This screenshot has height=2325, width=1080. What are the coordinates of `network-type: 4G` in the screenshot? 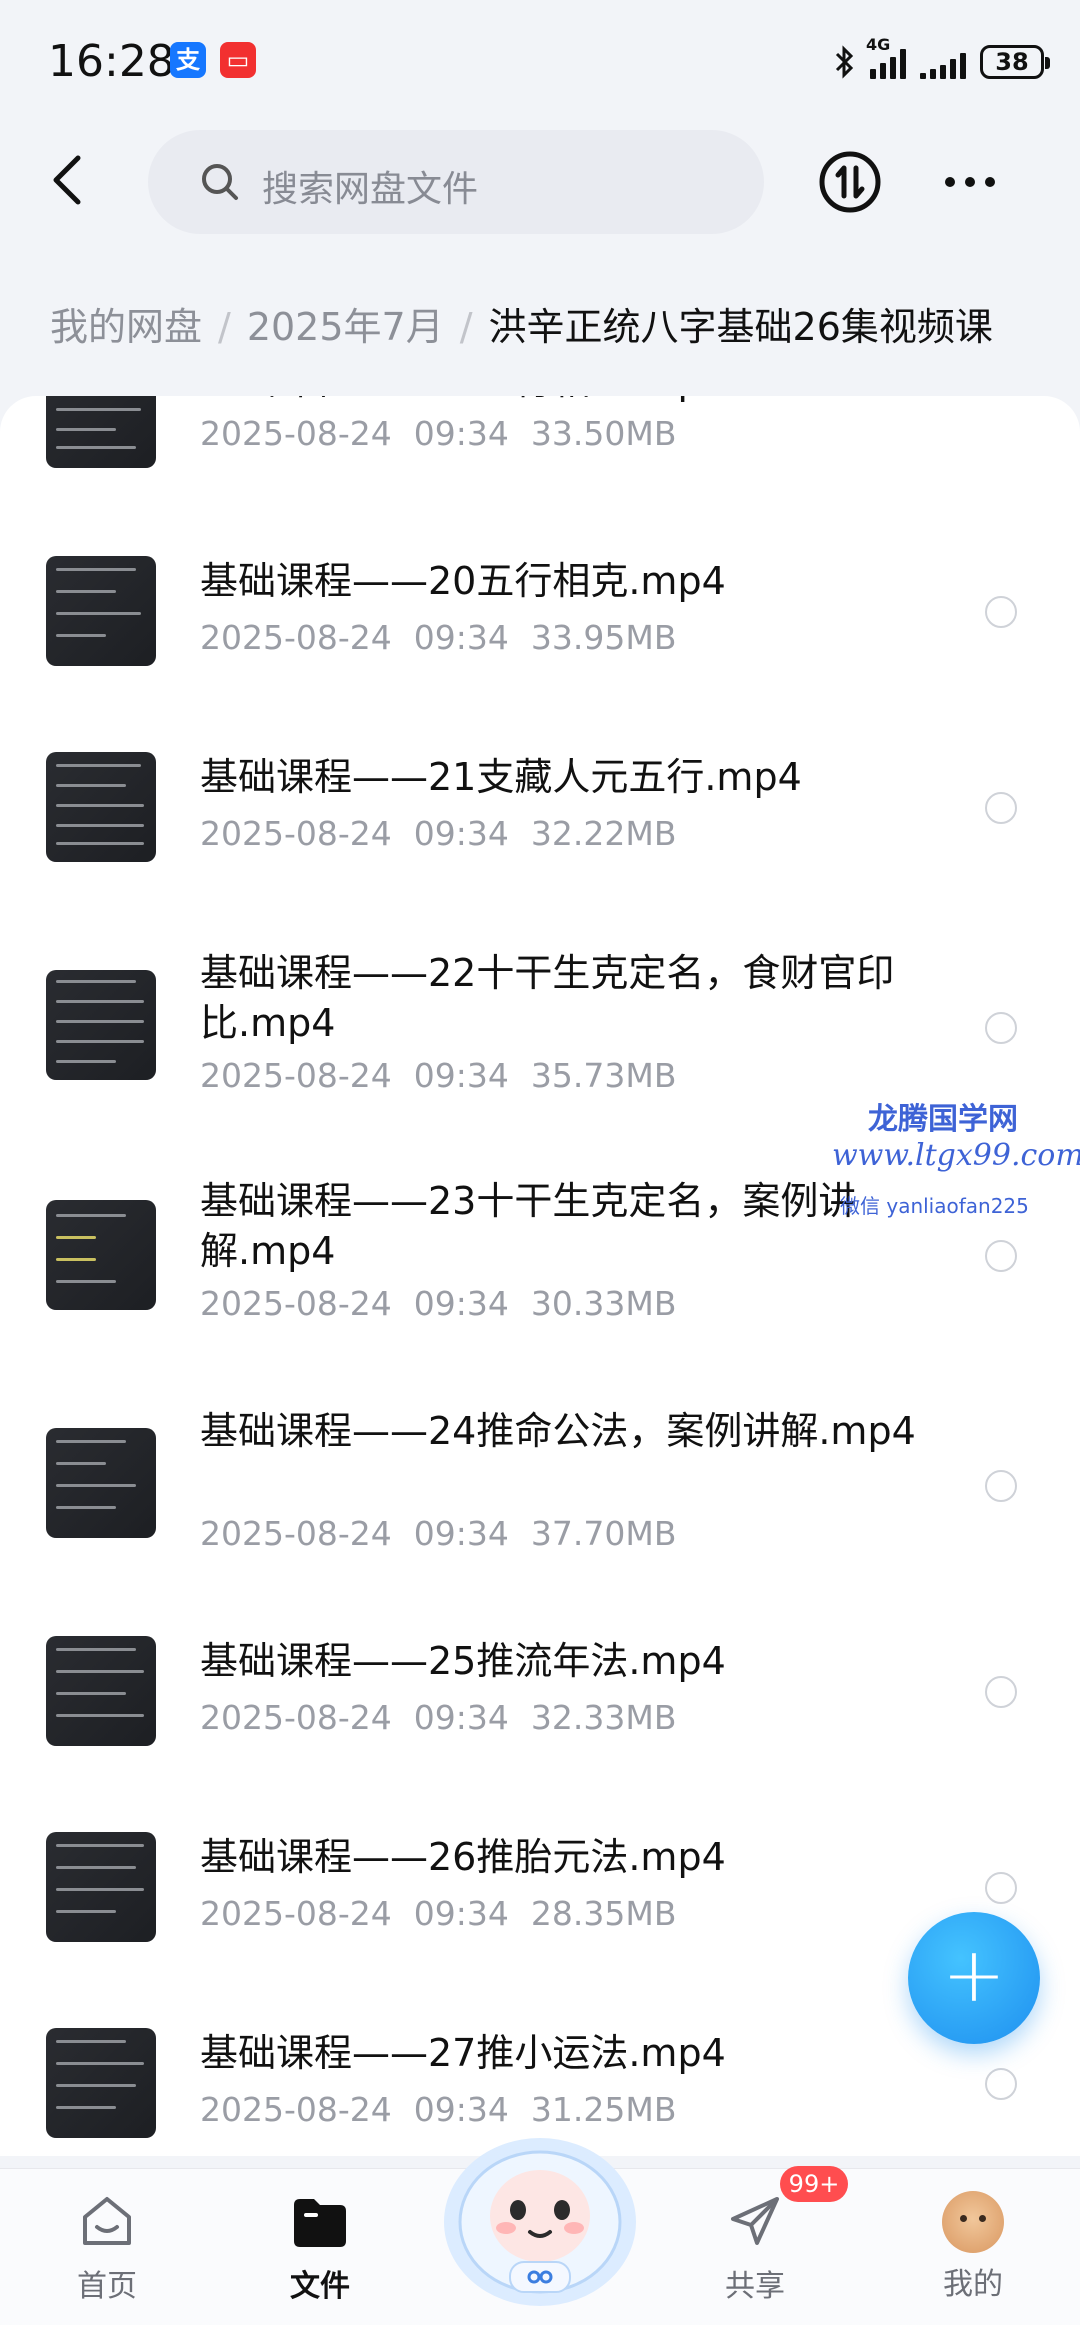 It's located at (878, 44).